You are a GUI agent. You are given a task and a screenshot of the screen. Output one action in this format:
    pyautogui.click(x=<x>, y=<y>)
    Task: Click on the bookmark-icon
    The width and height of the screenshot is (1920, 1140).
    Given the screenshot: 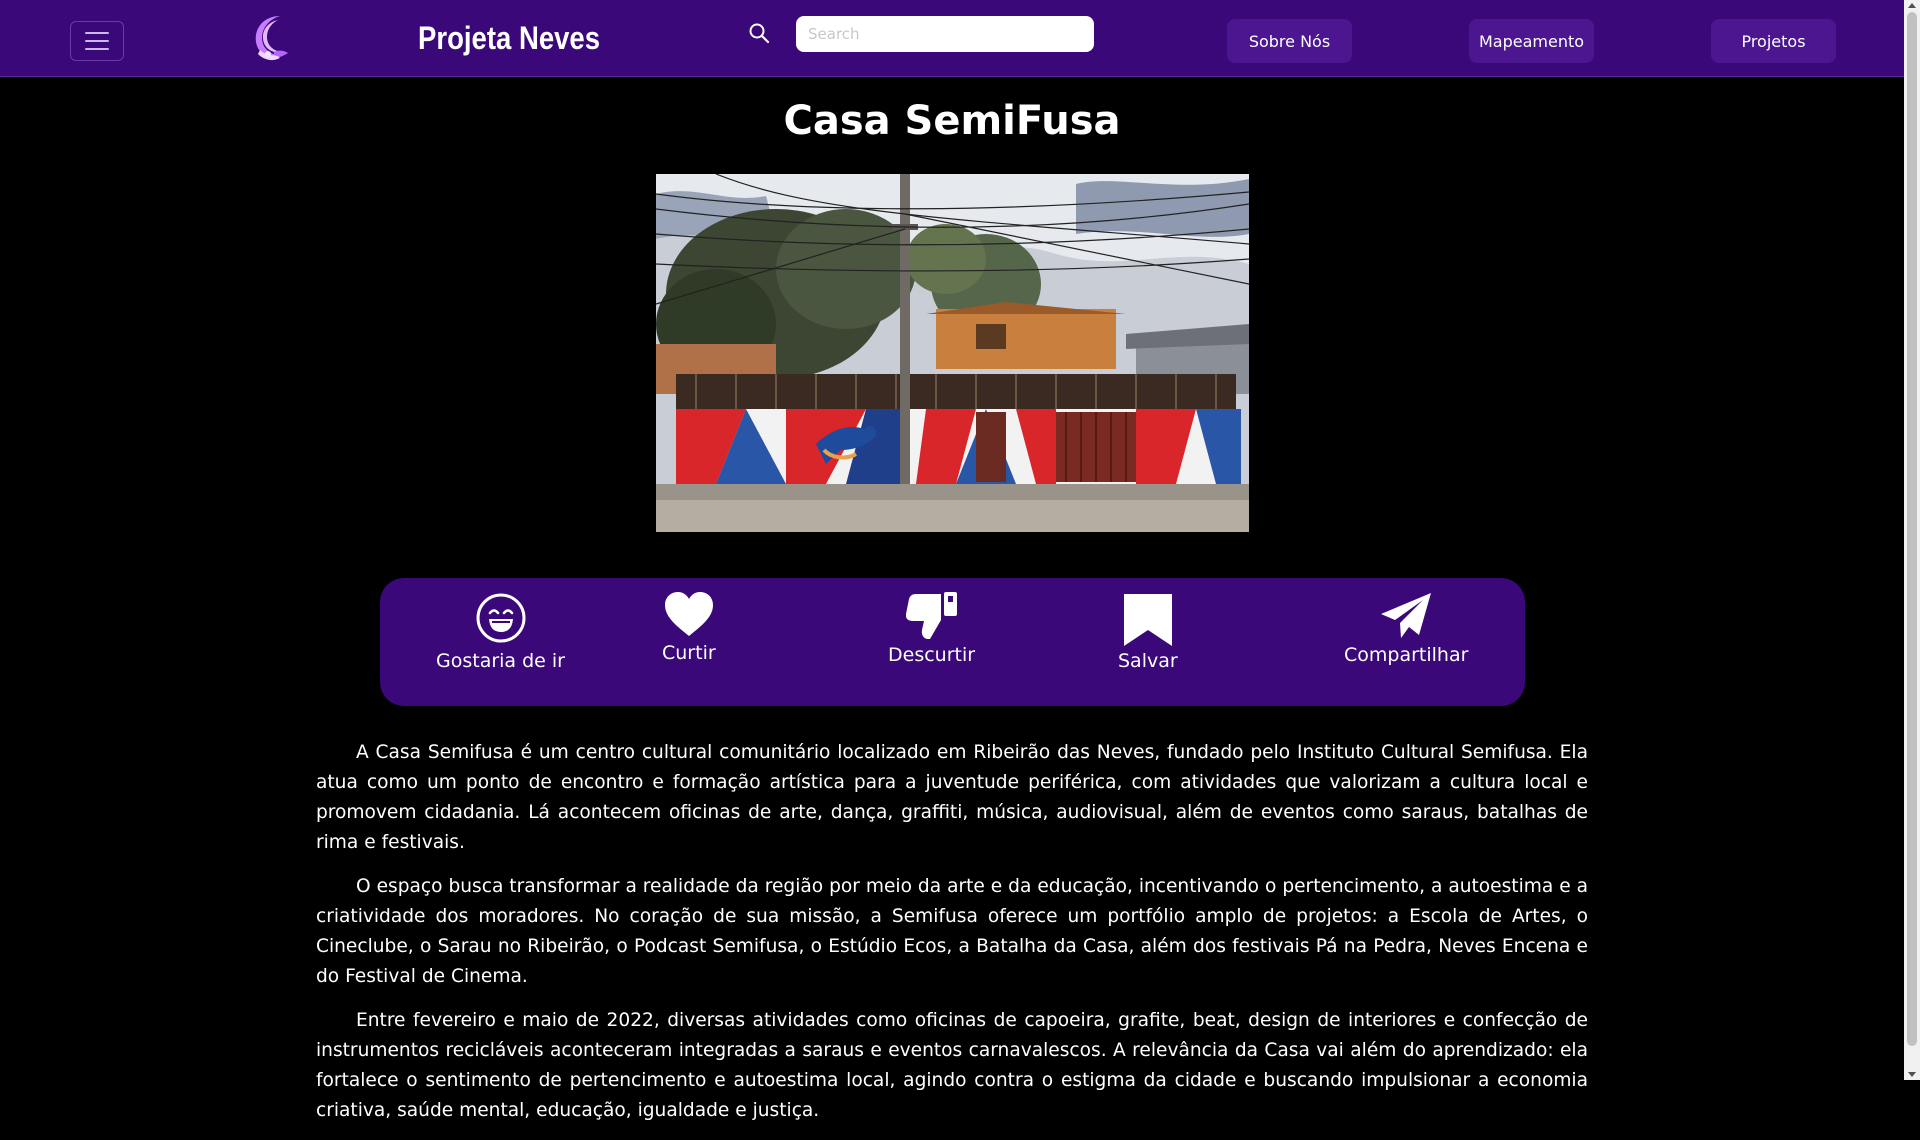 What is the action you would take?
    pyautogui.click(x=1147, y=620)
    